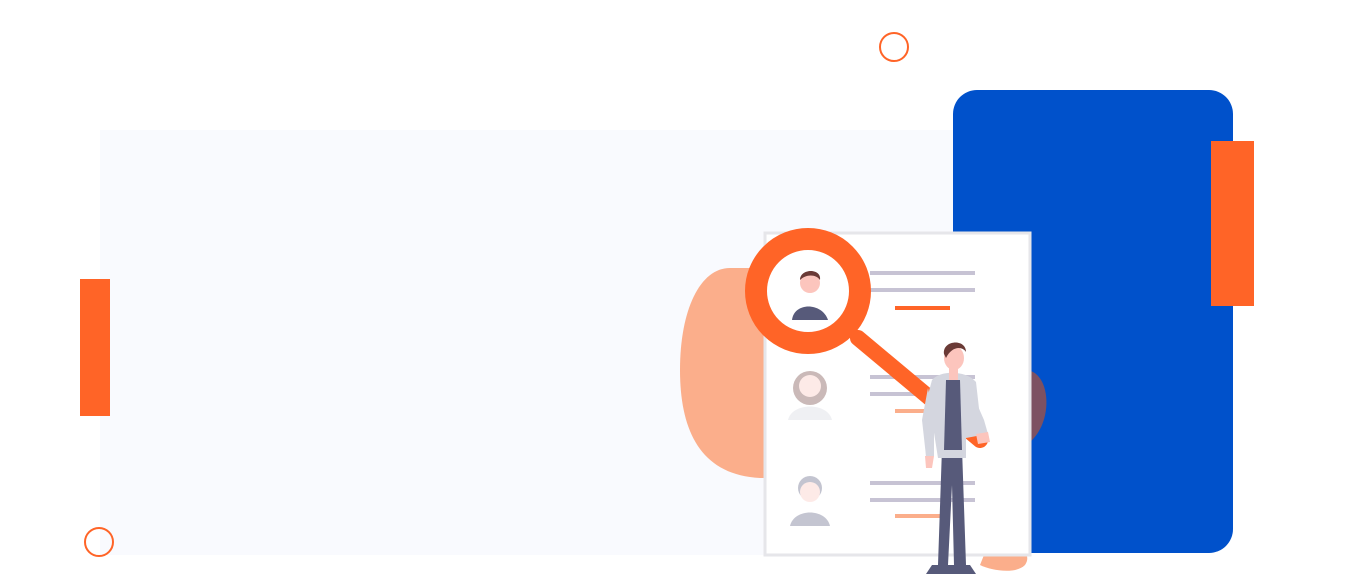 Image resolution: width=1366 pixels, height=579 pixels. Describe the element at coordinates (95, 347) in the screenshot. I see `left-accent-bar` at that location.